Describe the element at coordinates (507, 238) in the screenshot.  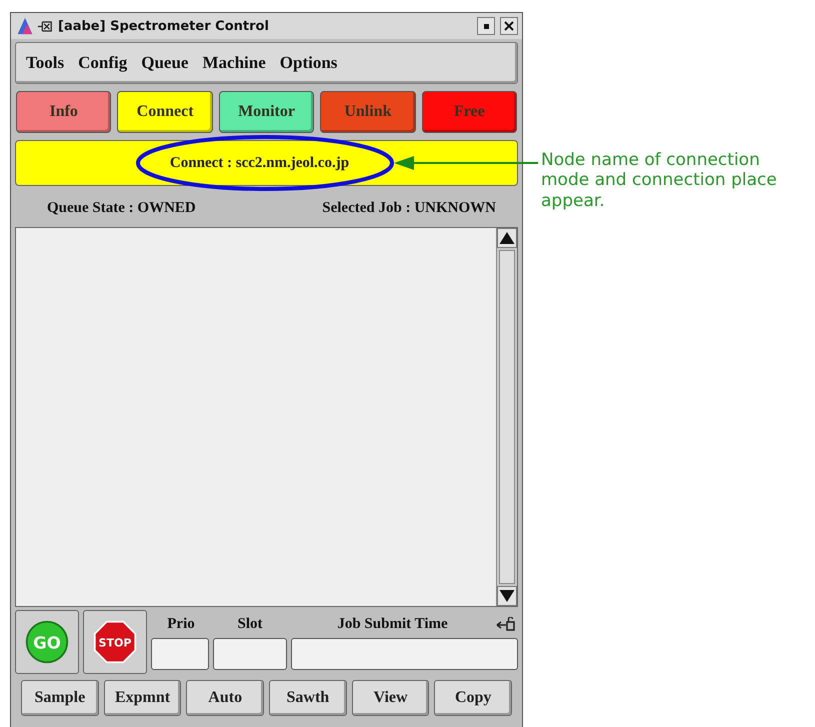
I see `scroll-up-icon` at that location.